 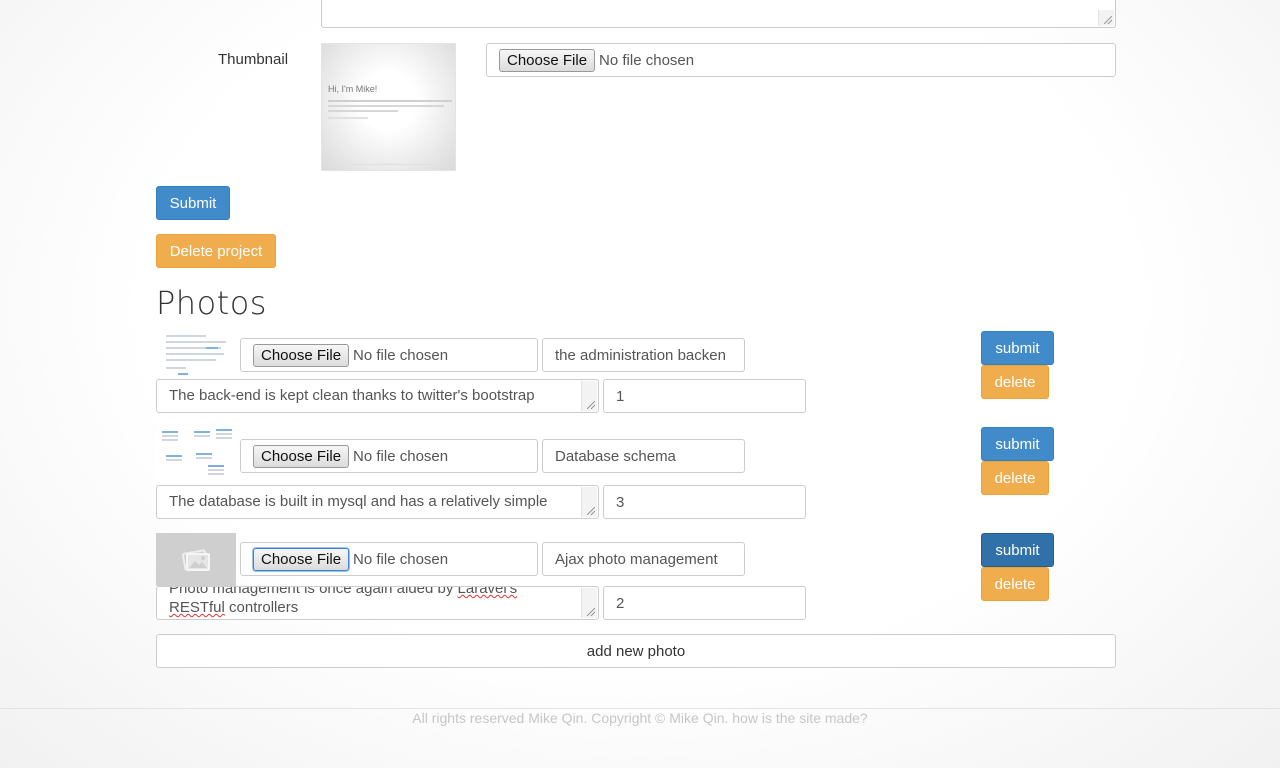 What do you see at coordinates (353, 89) in the screenshot?
I see `thumbnail-preview-heading: Hi, I'm Mike!` at bounding box center [353, 89].